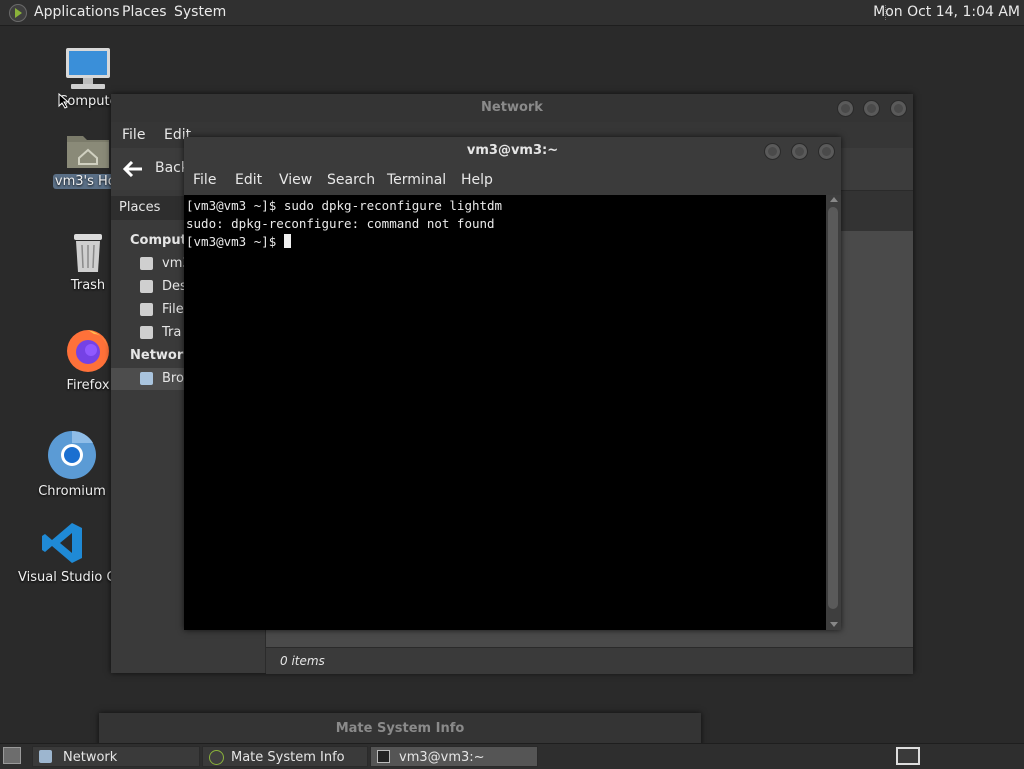 This screenshot has height=769, width=1024. Describe the element at coordinates (88, 68) in the screenshot. I see `computer-icon` at that location.